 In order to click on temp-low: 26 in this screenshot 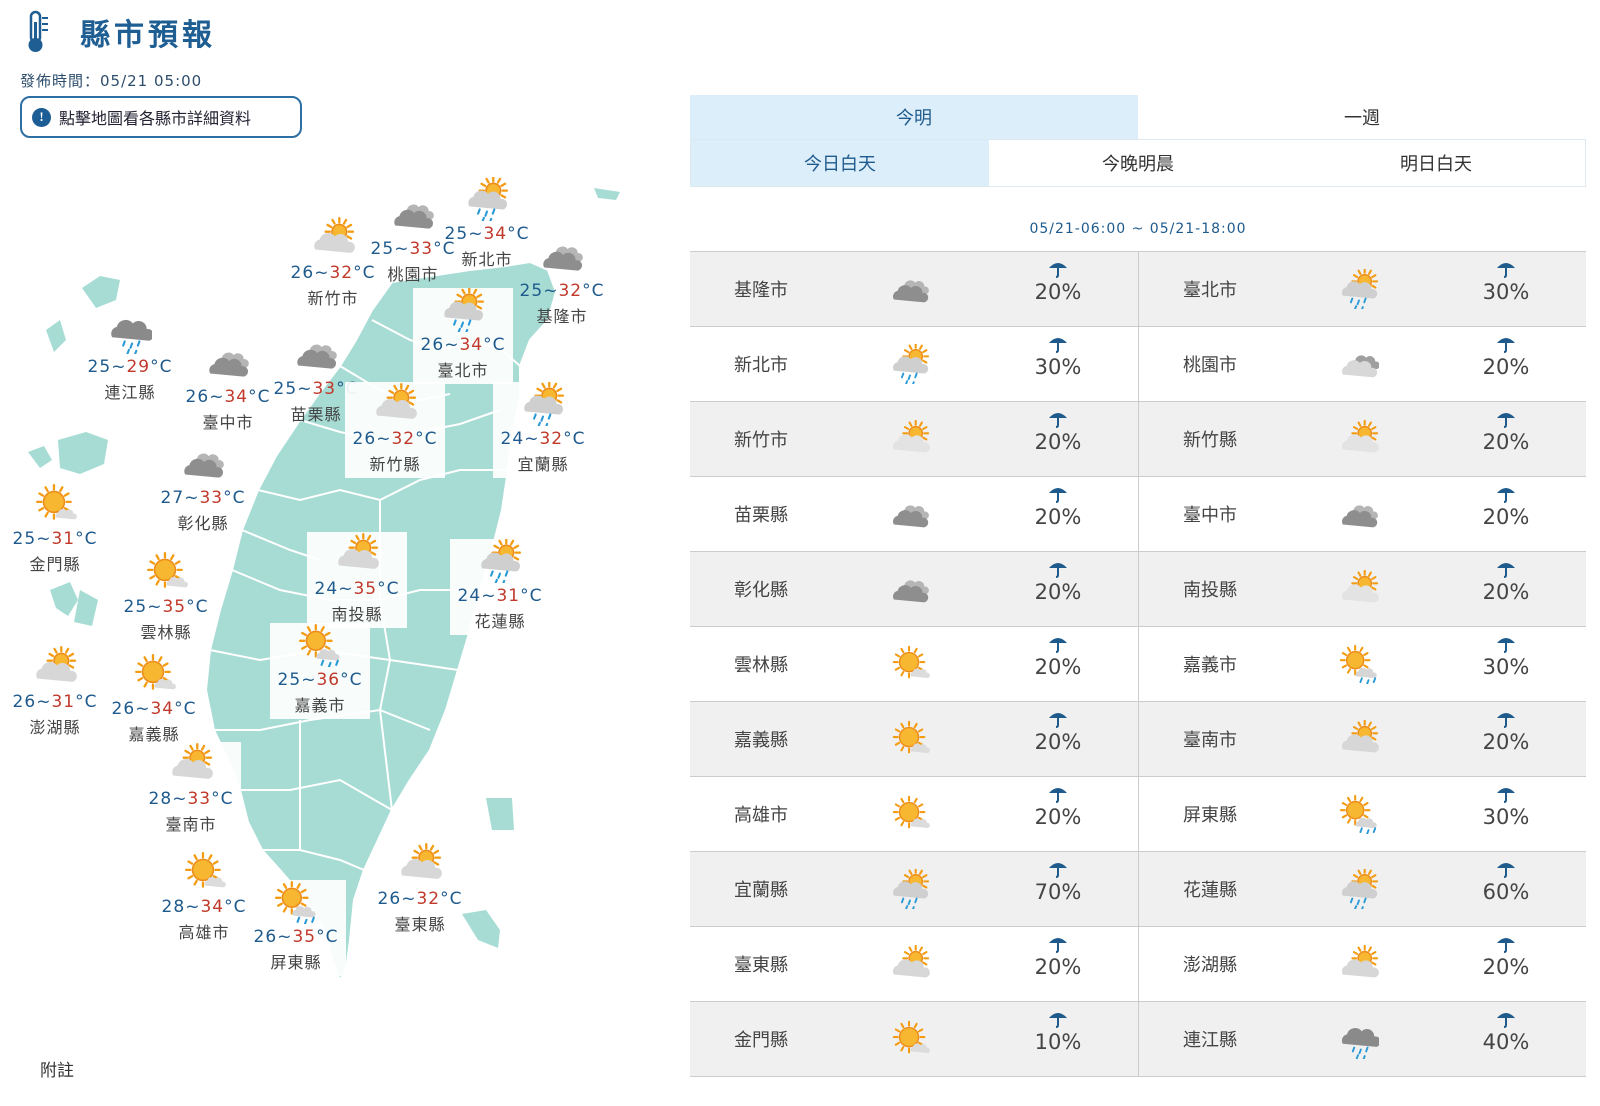, I will do `click(265, 937)`.